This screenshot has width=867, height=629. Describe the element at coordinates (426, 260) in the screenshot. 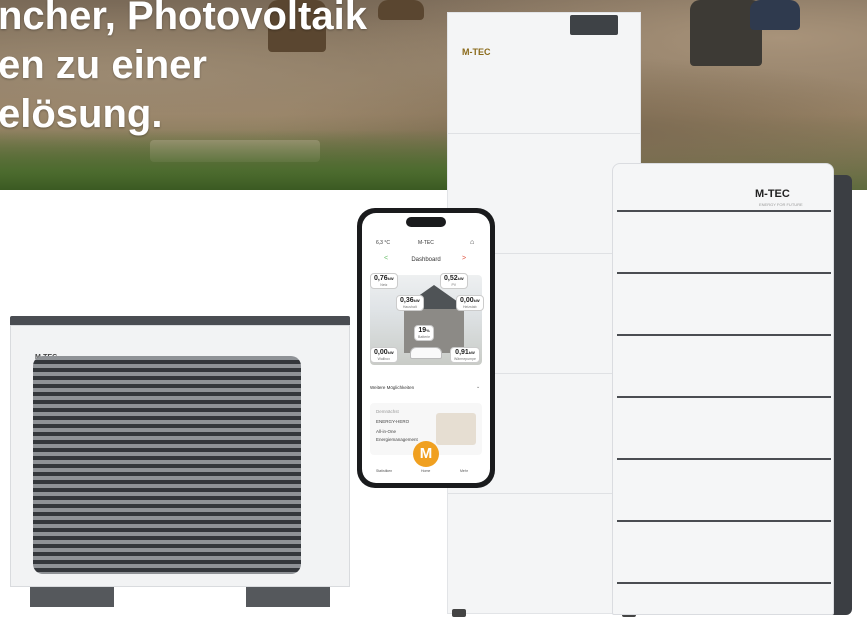

I see `dashboard-title: Dashboard` at that location.